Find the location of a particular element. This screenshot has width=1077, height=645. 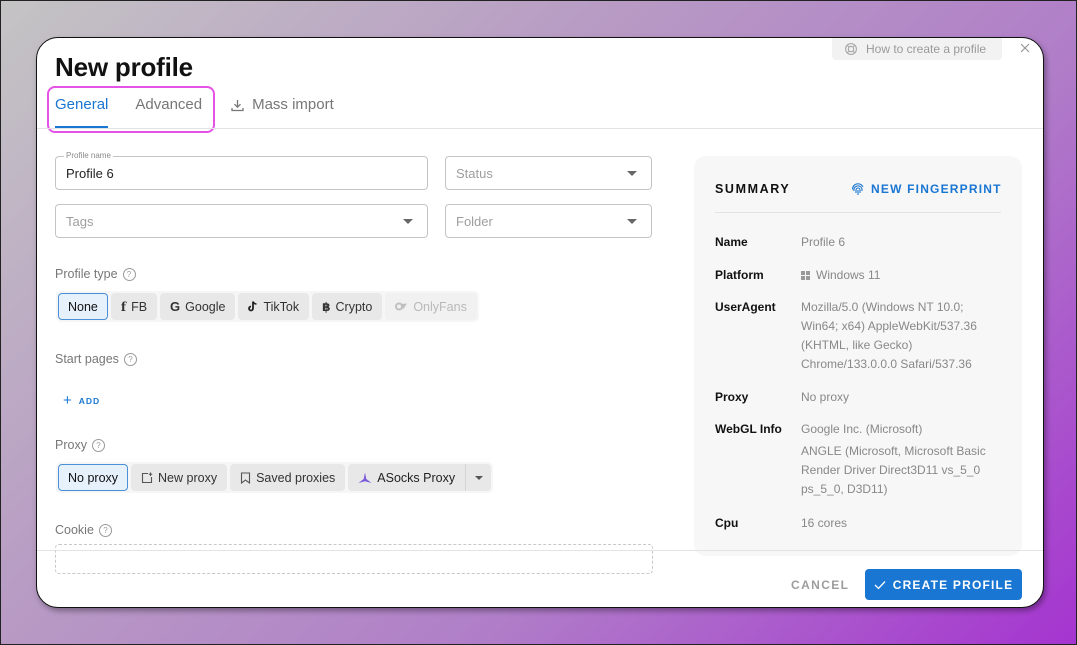

profile-type-tiktok: TikTok is located at coordinates (274, 306).